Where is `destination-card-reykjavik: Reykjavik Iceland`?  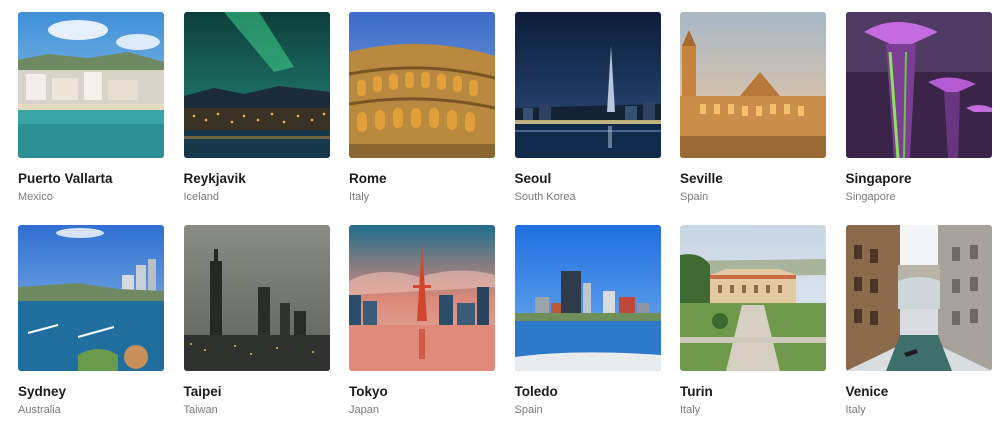
destination-card-reykjavik: Reykjavik Iceland is located at coordinates (256, 108).